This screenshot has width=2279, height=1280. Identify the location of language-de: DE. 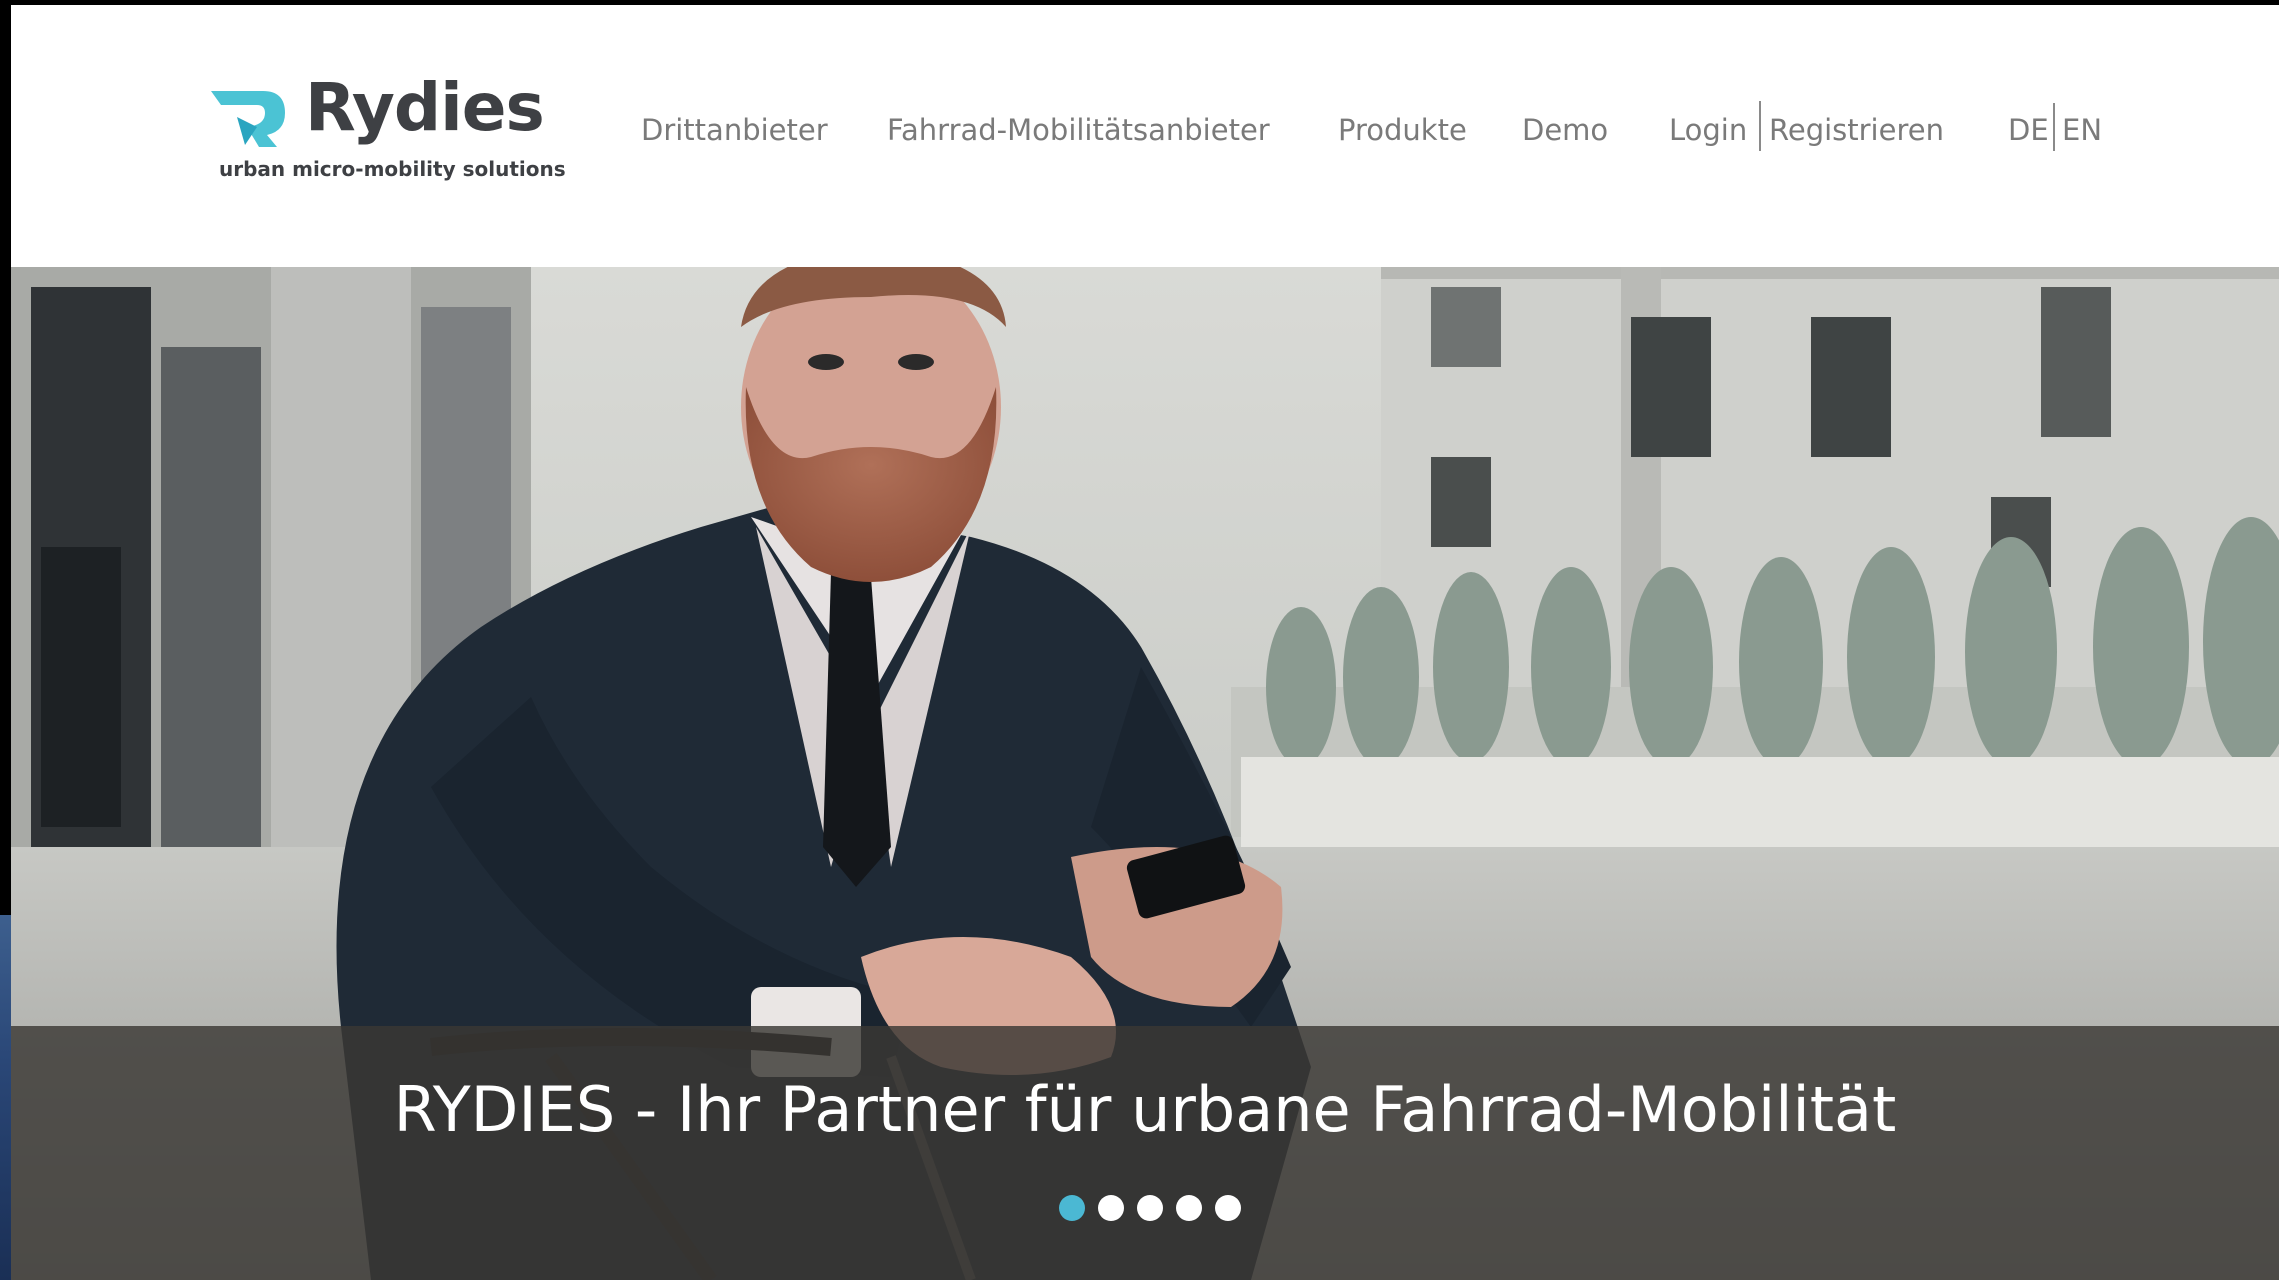
(2028, 130).